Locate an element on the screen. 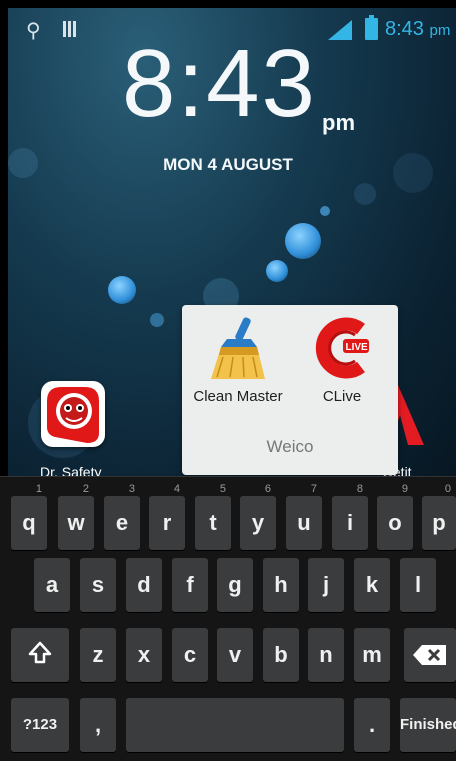 The image size is (456, 761). clive-label: CLive is located at coordinates (342, 396).